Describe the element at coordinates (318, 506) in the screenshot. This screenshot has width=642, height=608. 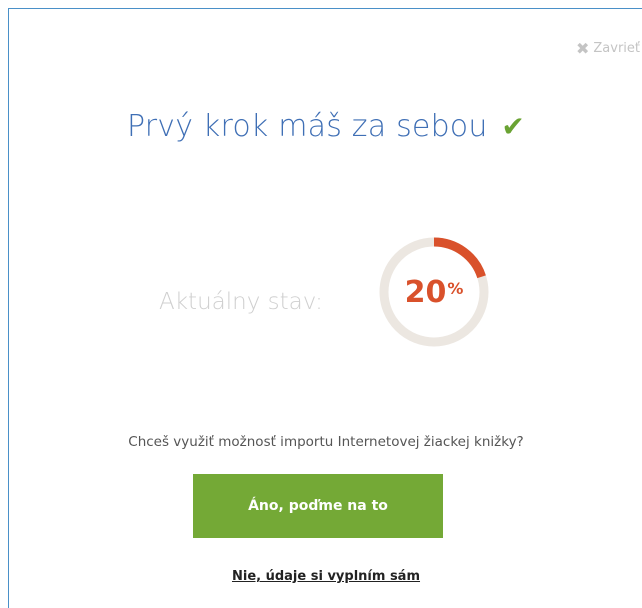
I see `confirm-import-button: Áno, poďme na to` at that location.